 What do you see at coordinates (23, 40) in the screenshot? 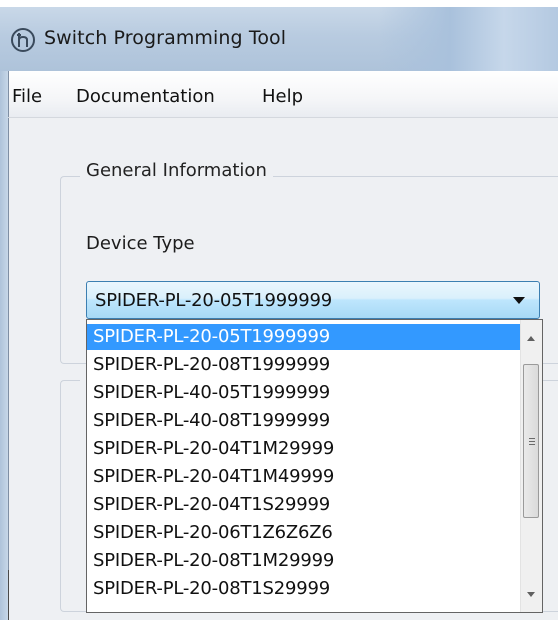
I see `hirschmann-logo-icon` at bounding box center [23, 40].